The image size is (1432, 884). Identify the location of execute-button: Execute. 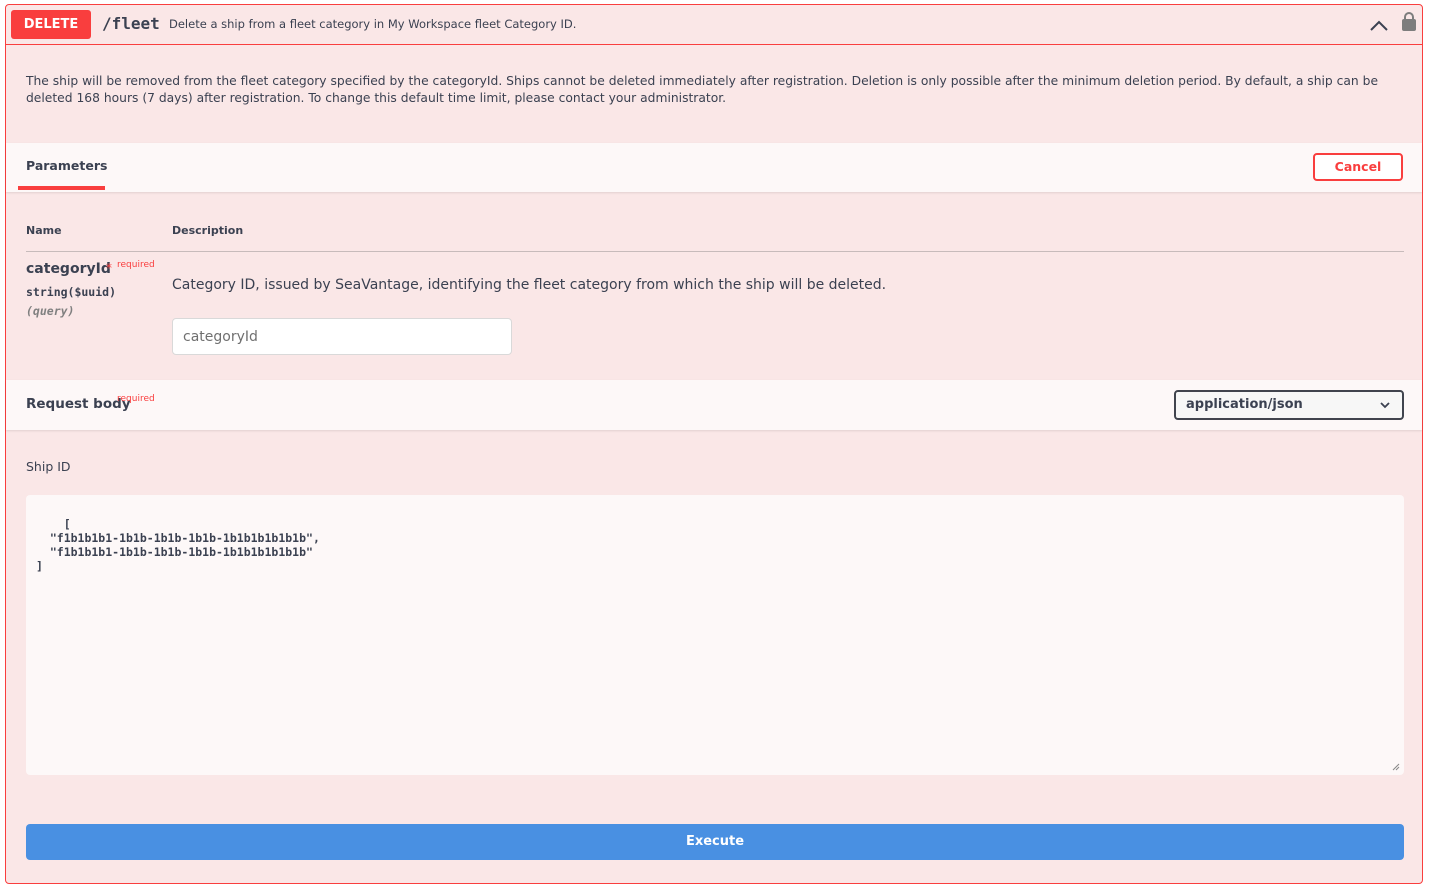
(715, 842).